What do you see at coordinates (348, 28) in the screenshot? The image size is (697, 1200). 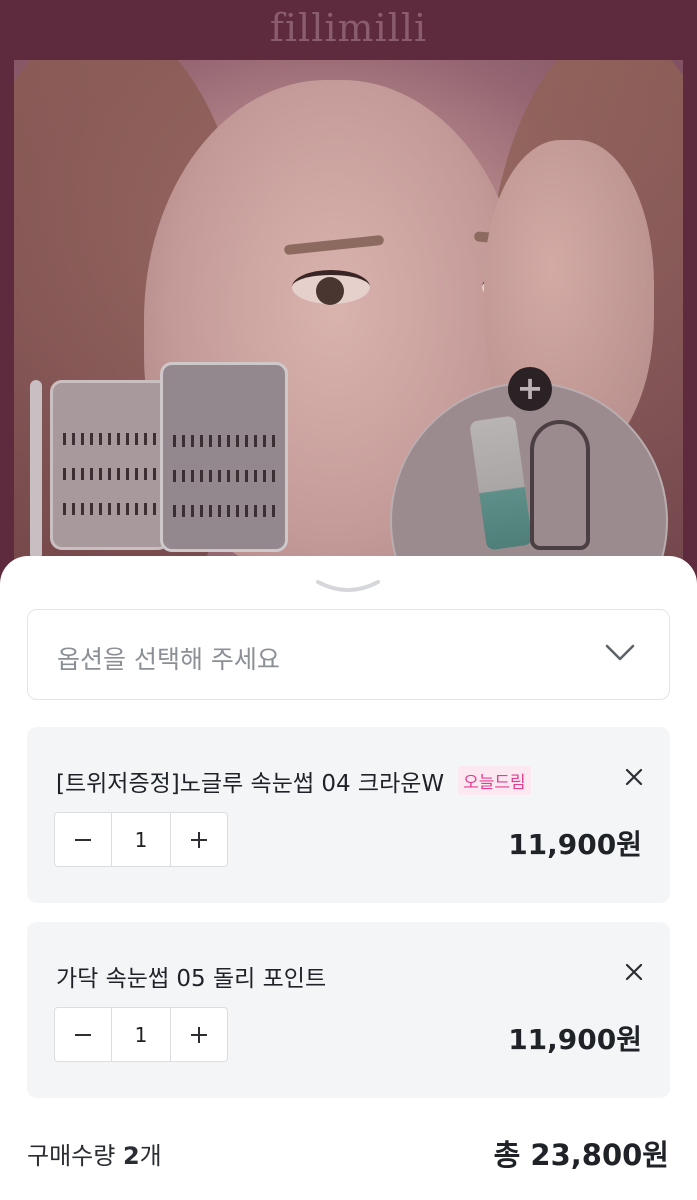 I see `brand-logo: fillimilli` at bounding box center [348, 28].